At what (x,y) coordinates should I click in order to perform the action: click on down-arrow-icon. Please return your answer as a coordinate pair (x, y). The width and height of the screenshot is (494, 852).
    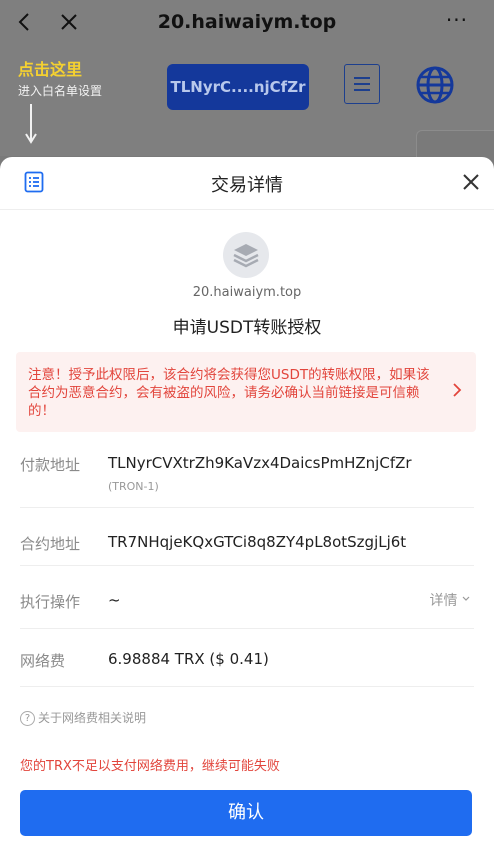
    Looking at the image, I should click on (31, 124).